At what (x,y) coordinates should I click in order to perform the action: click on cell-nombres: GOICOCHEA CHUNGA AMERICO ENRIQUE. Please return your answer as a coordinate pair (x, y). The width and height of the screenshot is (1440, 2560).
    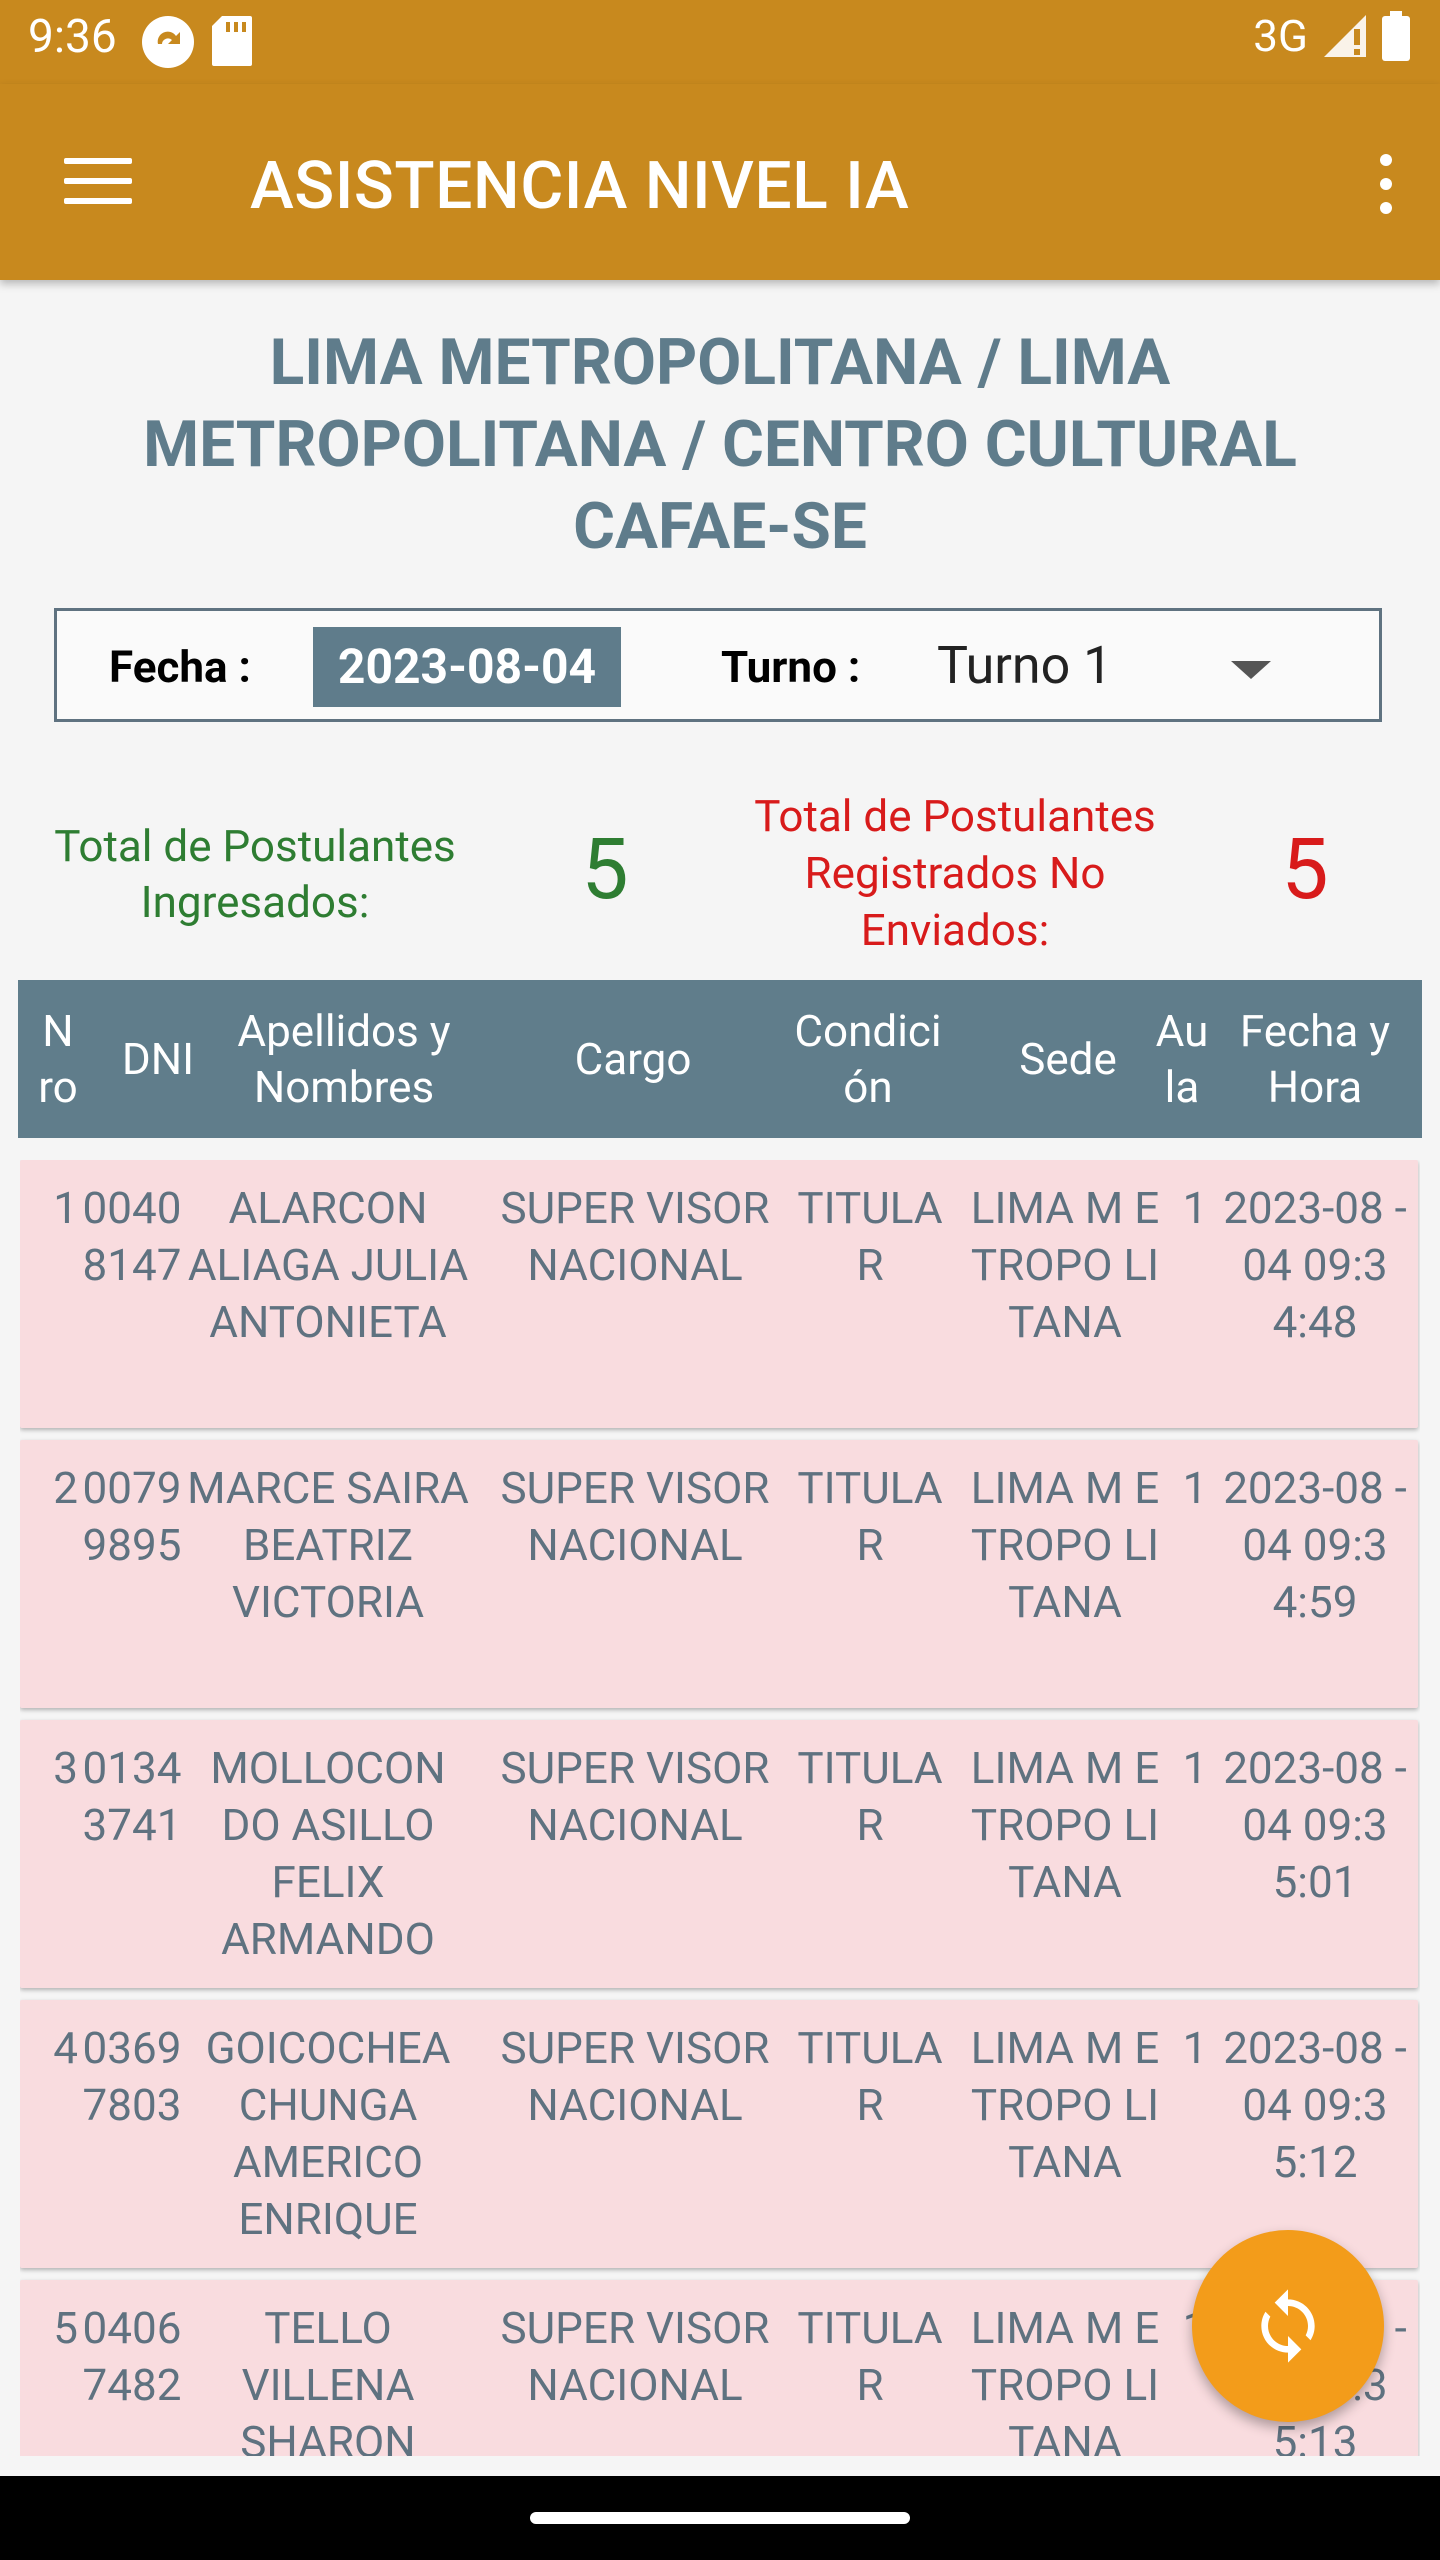
    Looking at the image, I should click on (328, 2133).